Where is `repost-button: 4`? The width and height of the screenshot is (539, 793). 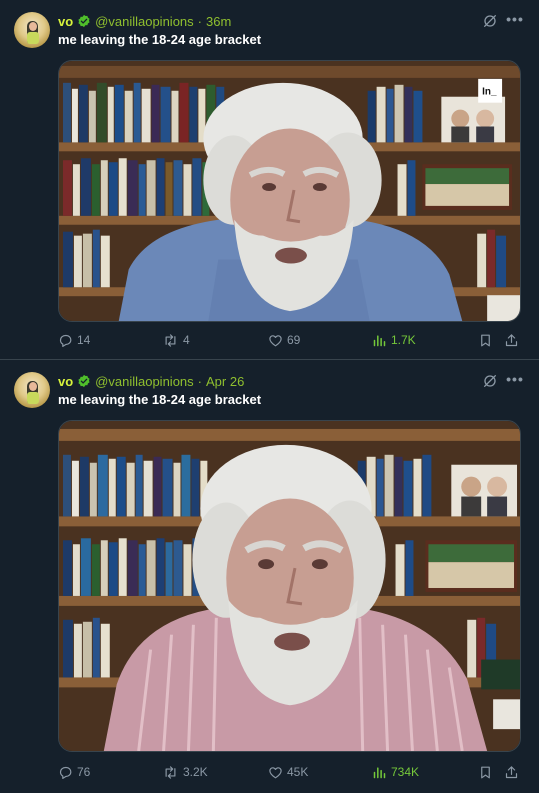 repost-button: 4 is located at coordinates (176, 340).